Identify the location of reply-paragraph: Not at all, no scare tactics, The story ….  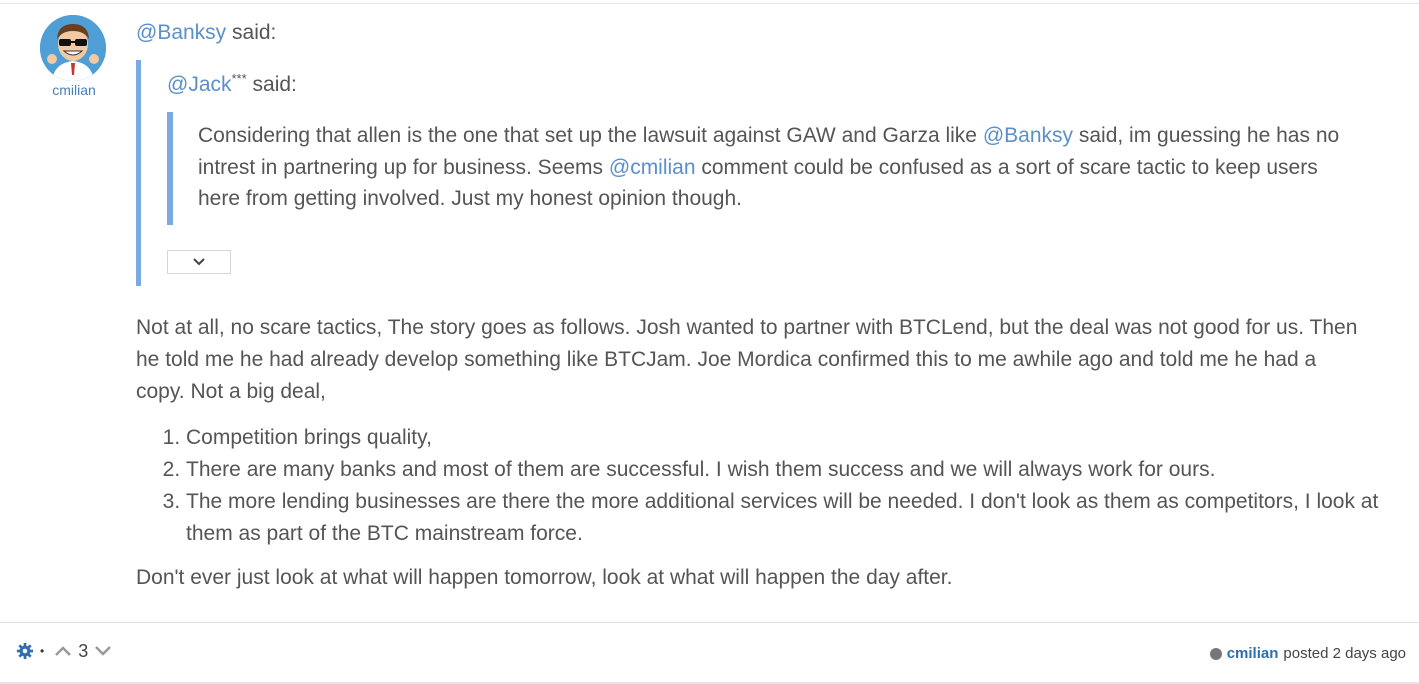
(747, 359).